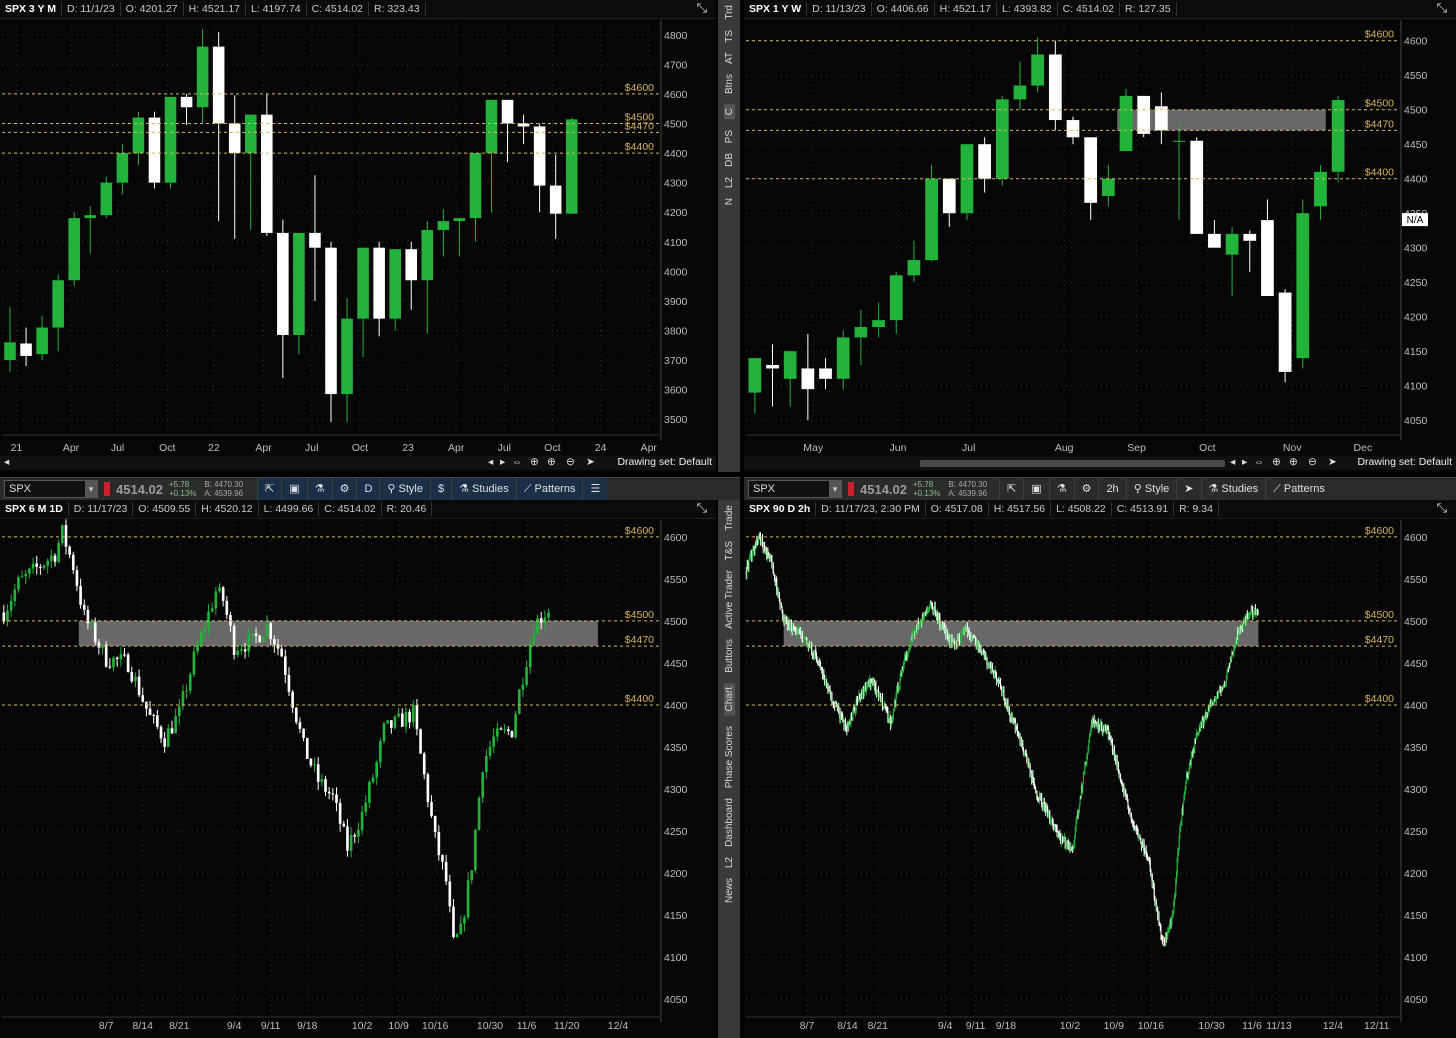 The width and height of the screenshot is (1456, 1038). What do you see at coordinates (729, 112) in the screenshot?
I see `sidebar-tab-chart: C` at bounding box center [729, 112].